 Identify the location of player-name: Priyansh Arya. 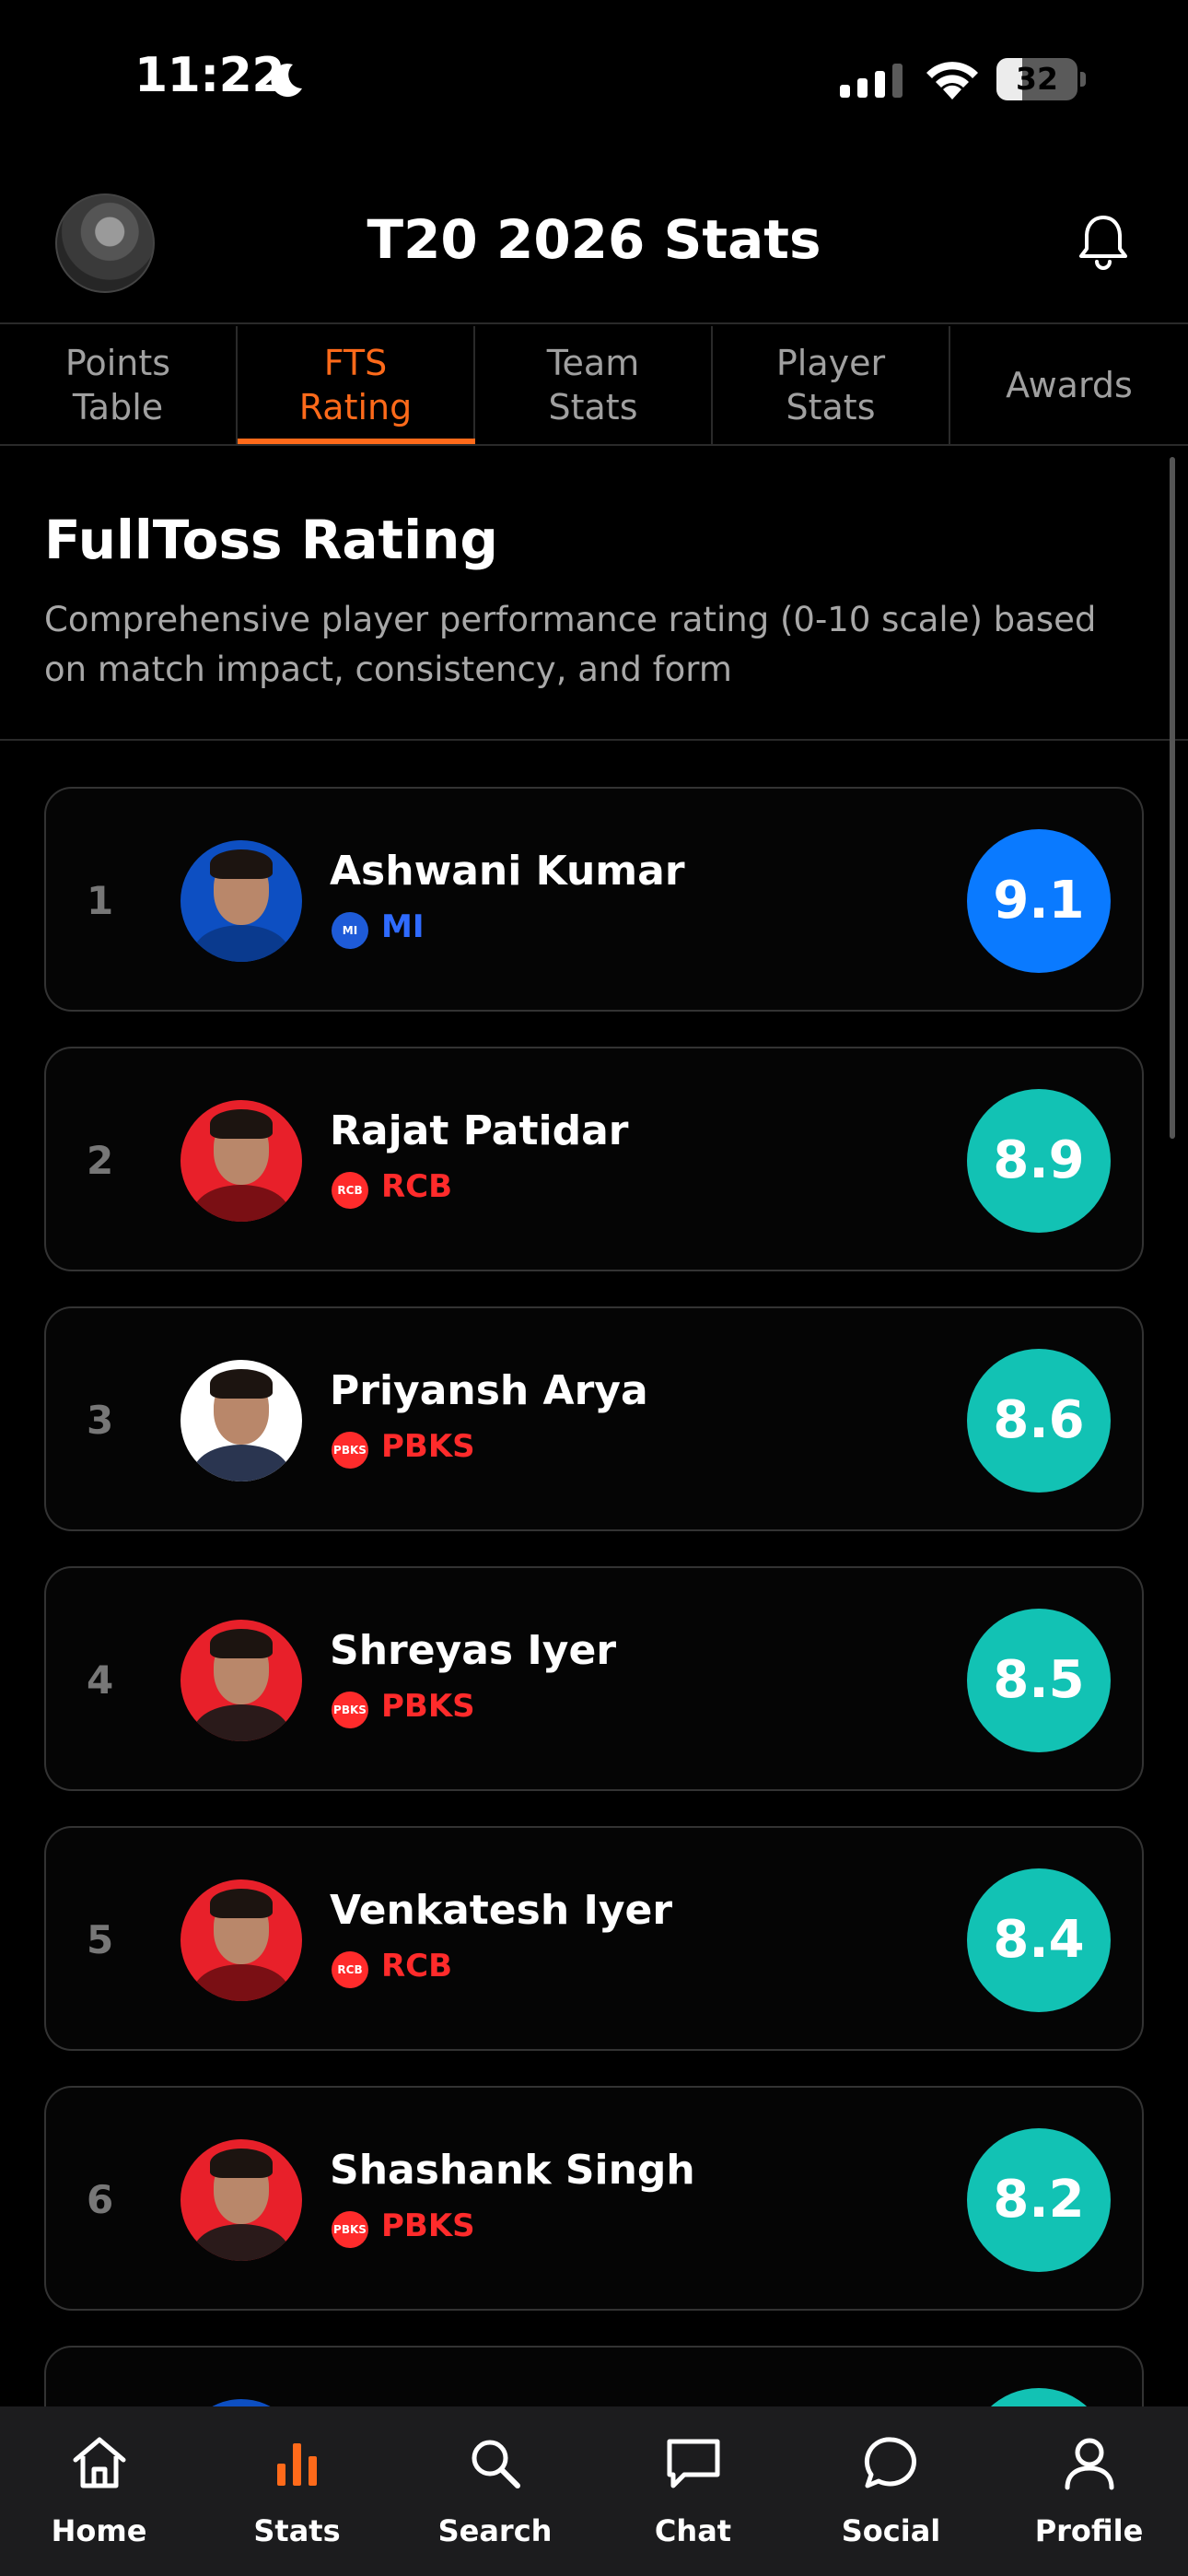
(489, 1390).